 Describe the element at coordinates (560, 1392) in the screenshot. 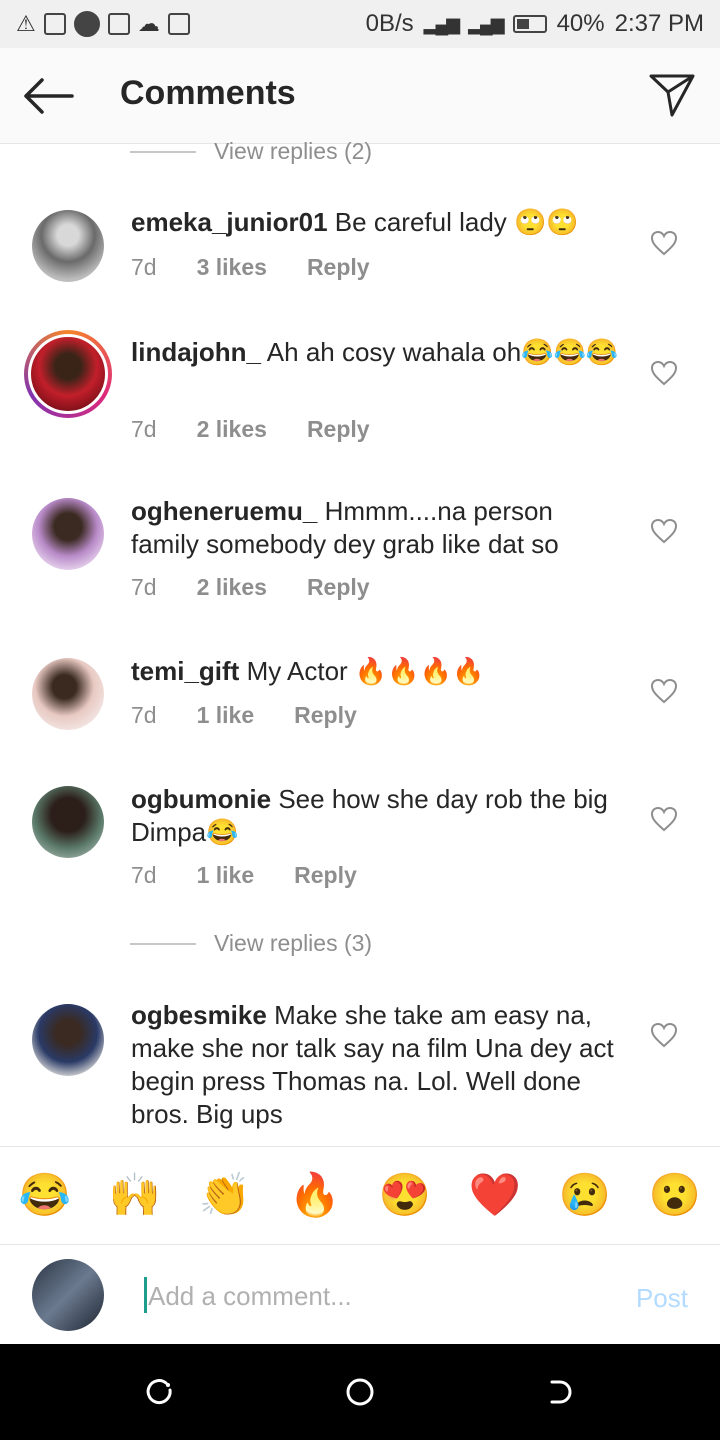

I see `back-nav-icon` at that location.